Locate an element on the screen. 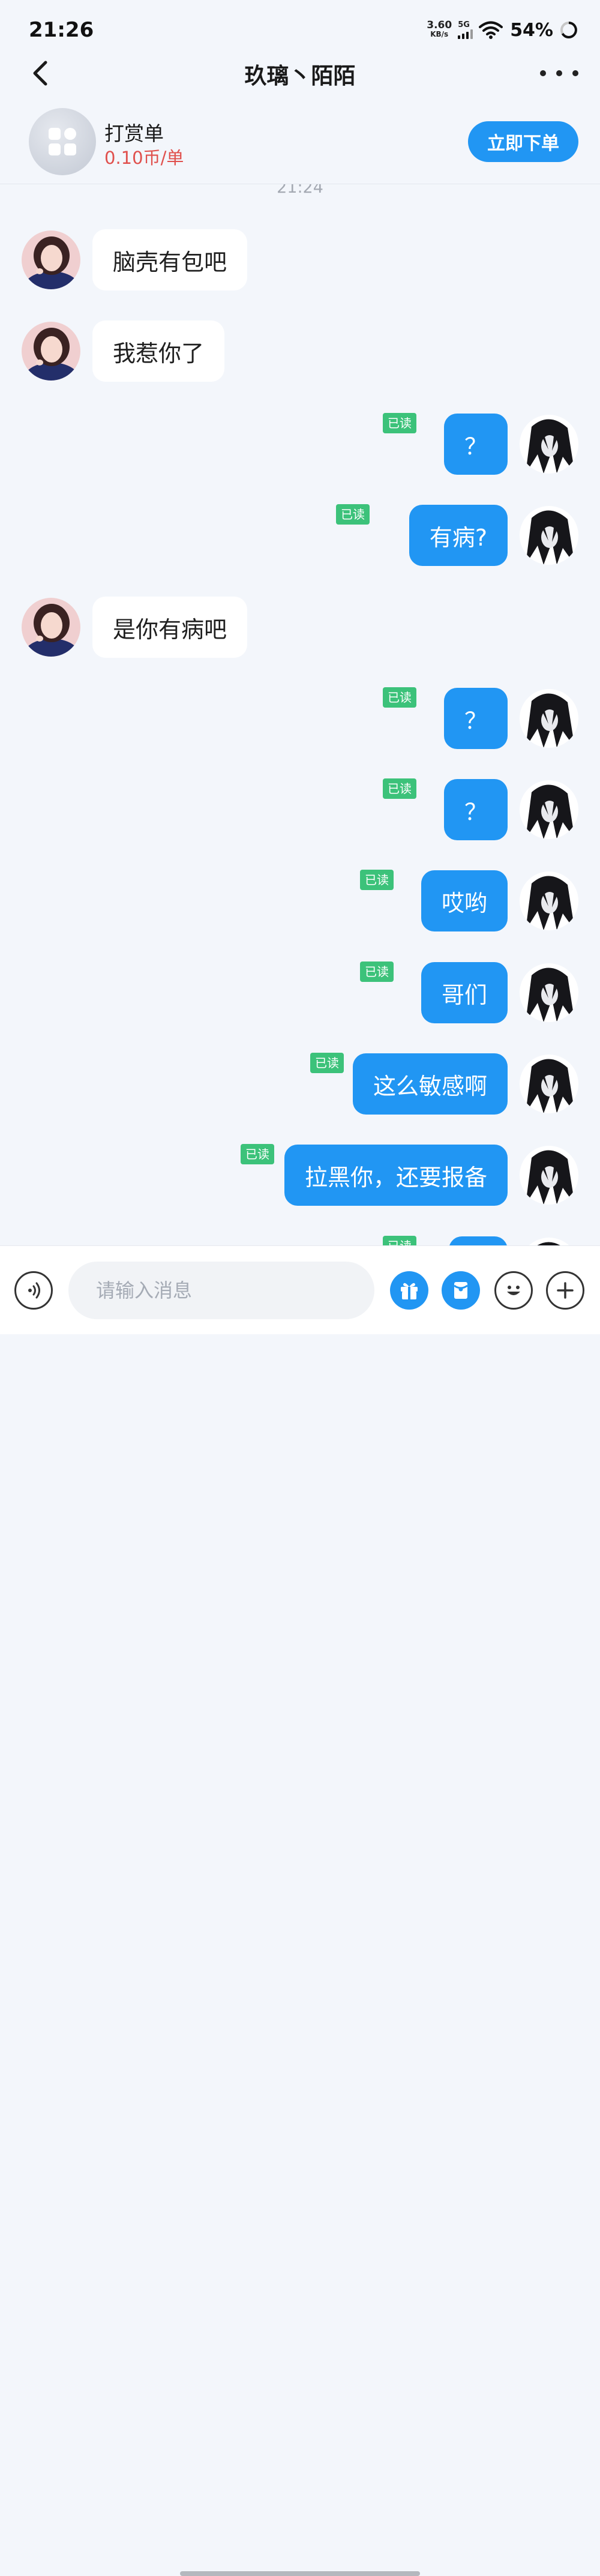 The image size is (600, 2576). battery-percentage: 54% is located at coordinates (531, 30).